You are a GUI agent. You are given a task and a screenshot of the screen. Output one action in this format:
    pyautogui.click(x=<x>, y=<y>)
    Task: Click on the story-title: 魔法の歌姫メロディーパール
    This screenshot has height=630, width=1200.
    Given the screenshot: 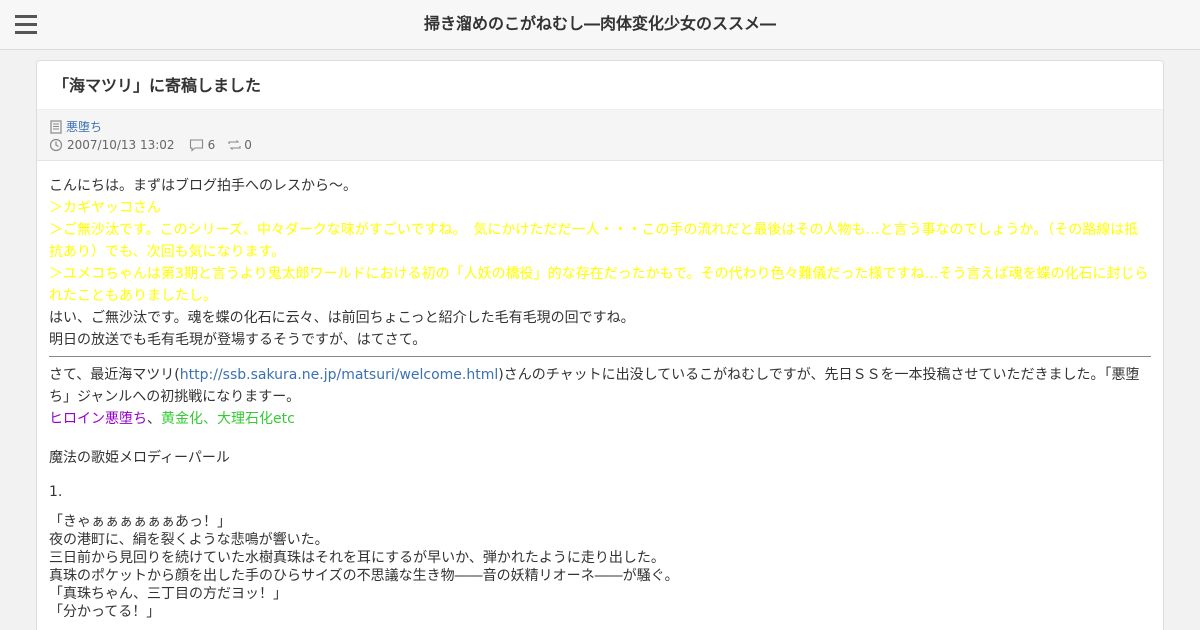 What is the action you would take?
    pyautogui.click(x=139, y=458)
    